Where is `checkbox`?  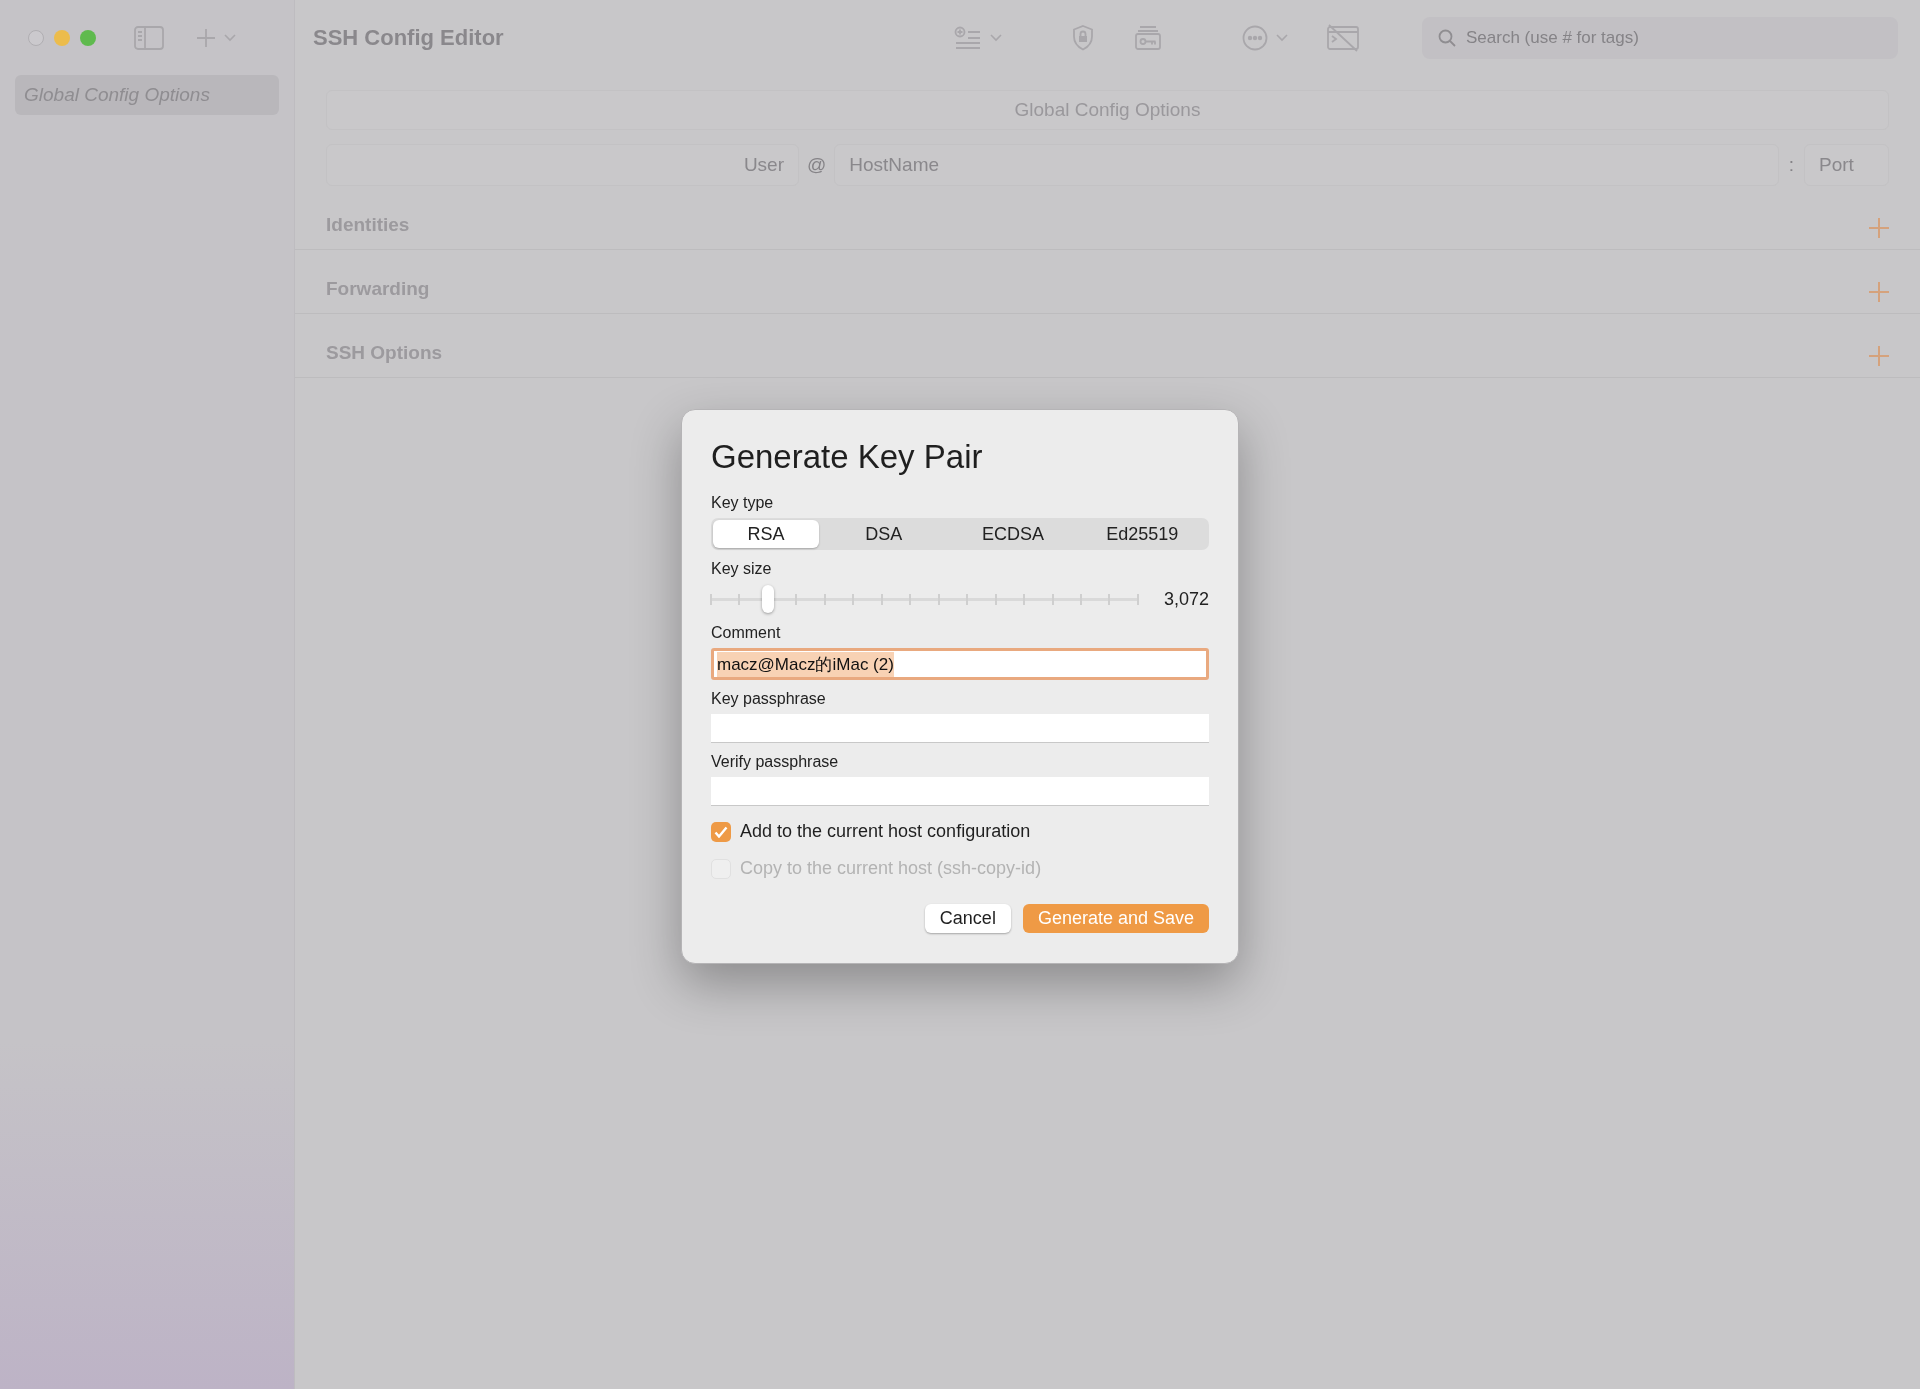 checkbox is located at coordinates (721, 831).